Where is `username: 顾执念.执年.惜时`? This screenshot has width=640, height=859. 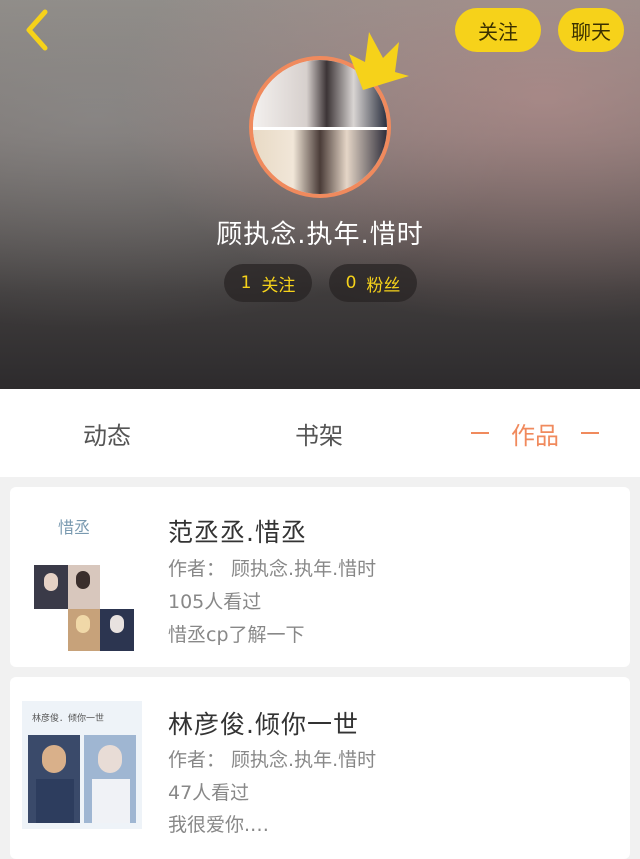
username: 顾执念.执年.惜时 is located at coordinates (320, 235).